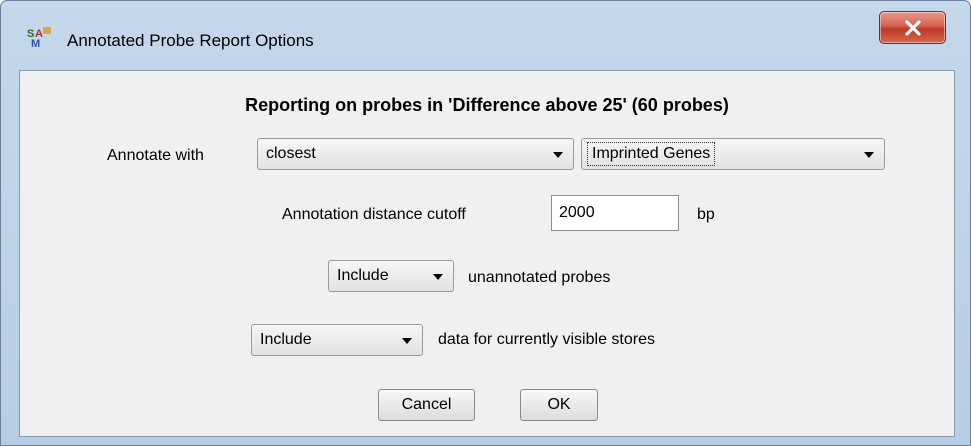  I want to click on distance-cutoff-label: Annotation distance cutoff, so click(374, 214).